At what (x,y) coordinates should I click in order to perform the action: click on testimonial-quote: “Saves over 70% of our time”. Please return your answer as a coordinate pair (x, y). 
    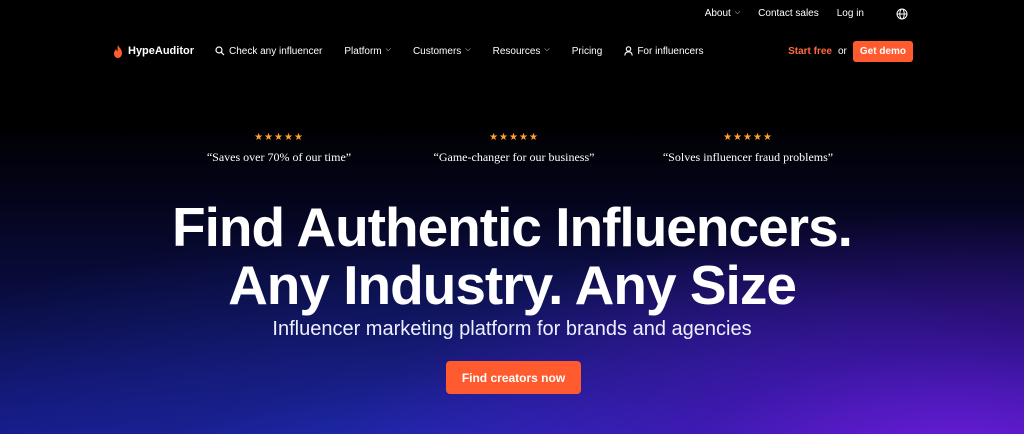
    Looking at the image, I should click on (279, 157).